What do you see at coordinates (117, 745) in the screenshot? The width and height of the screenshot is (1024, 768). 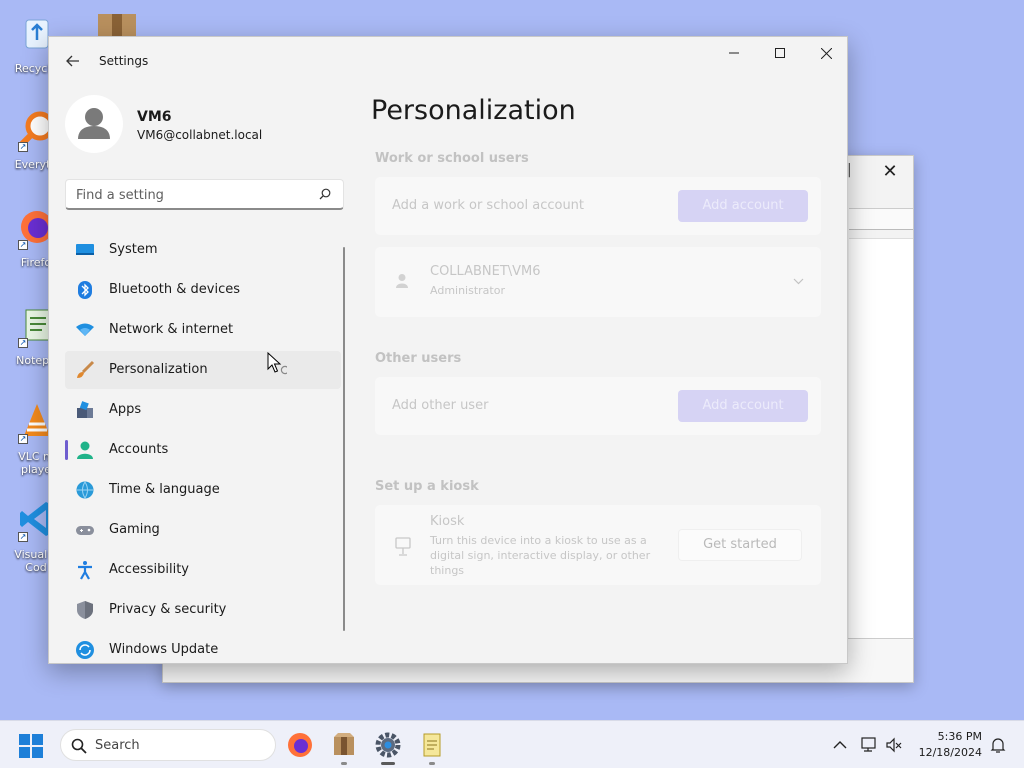 I see `taskbar-search-label: Search` at bounding box center [117, 745].